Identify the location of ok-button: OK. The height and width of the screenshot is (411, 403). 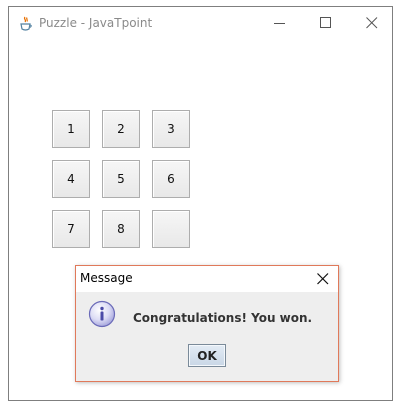
(207, 355).